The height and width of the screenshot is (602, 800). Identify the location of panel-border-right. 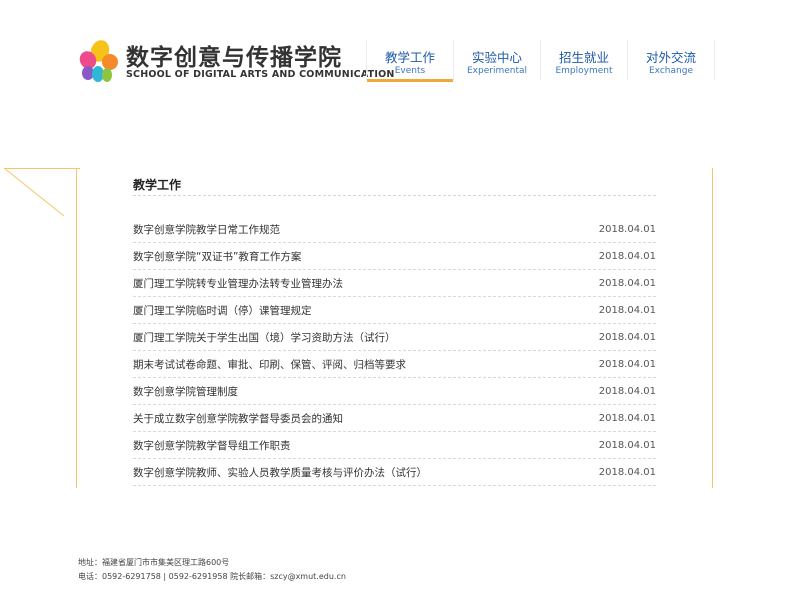
(712, 328).